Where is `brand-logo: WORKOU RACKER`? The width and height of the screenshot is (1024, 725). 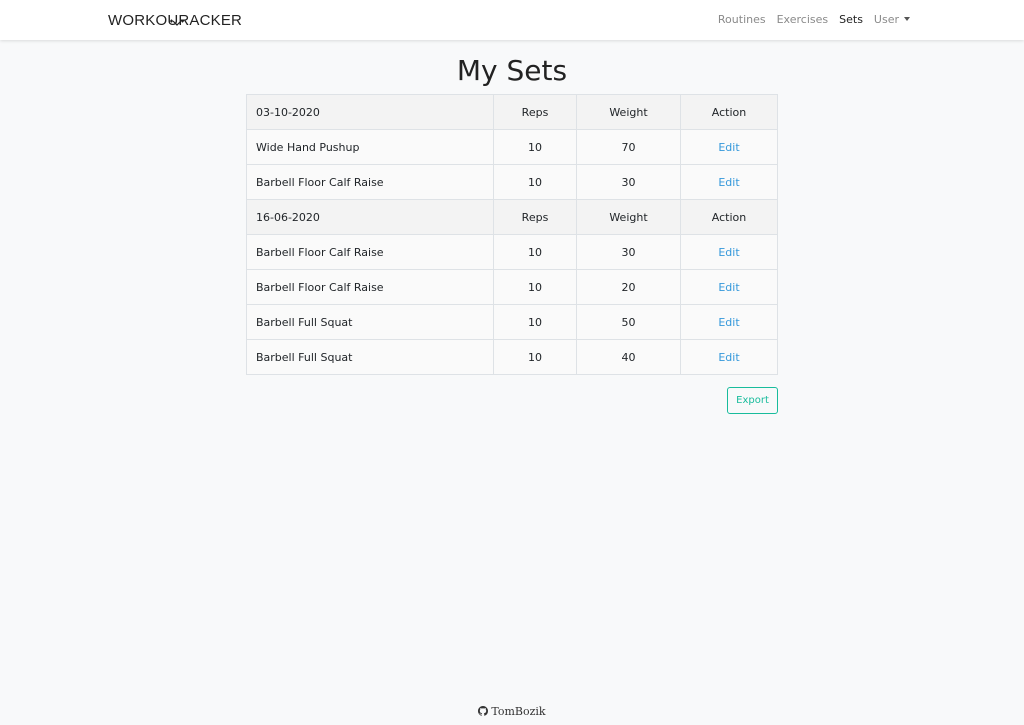 brand-logo: WORKOU RACKER is located at coordinates (175, 20).